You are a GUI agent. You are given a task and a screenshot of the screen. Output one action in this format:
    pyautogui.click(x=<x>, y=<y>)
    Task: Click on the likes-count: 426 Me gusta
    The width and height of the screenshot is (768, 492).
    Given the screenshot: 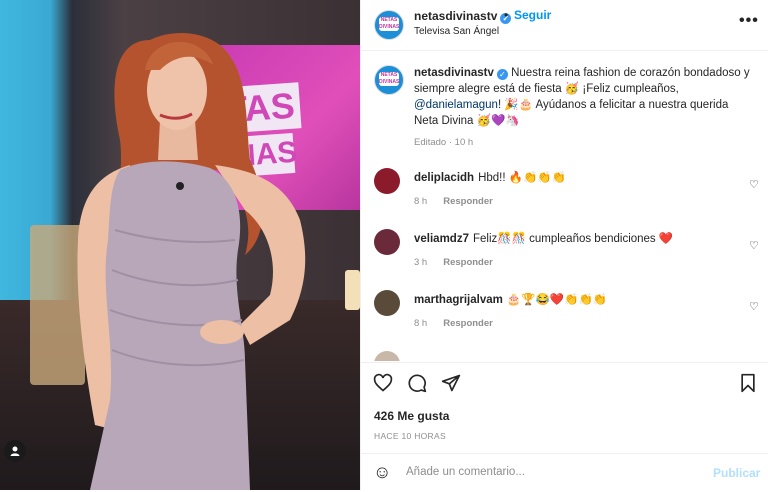 What is the action you would take?
    pyautogui.click(x=411, y=416)
    